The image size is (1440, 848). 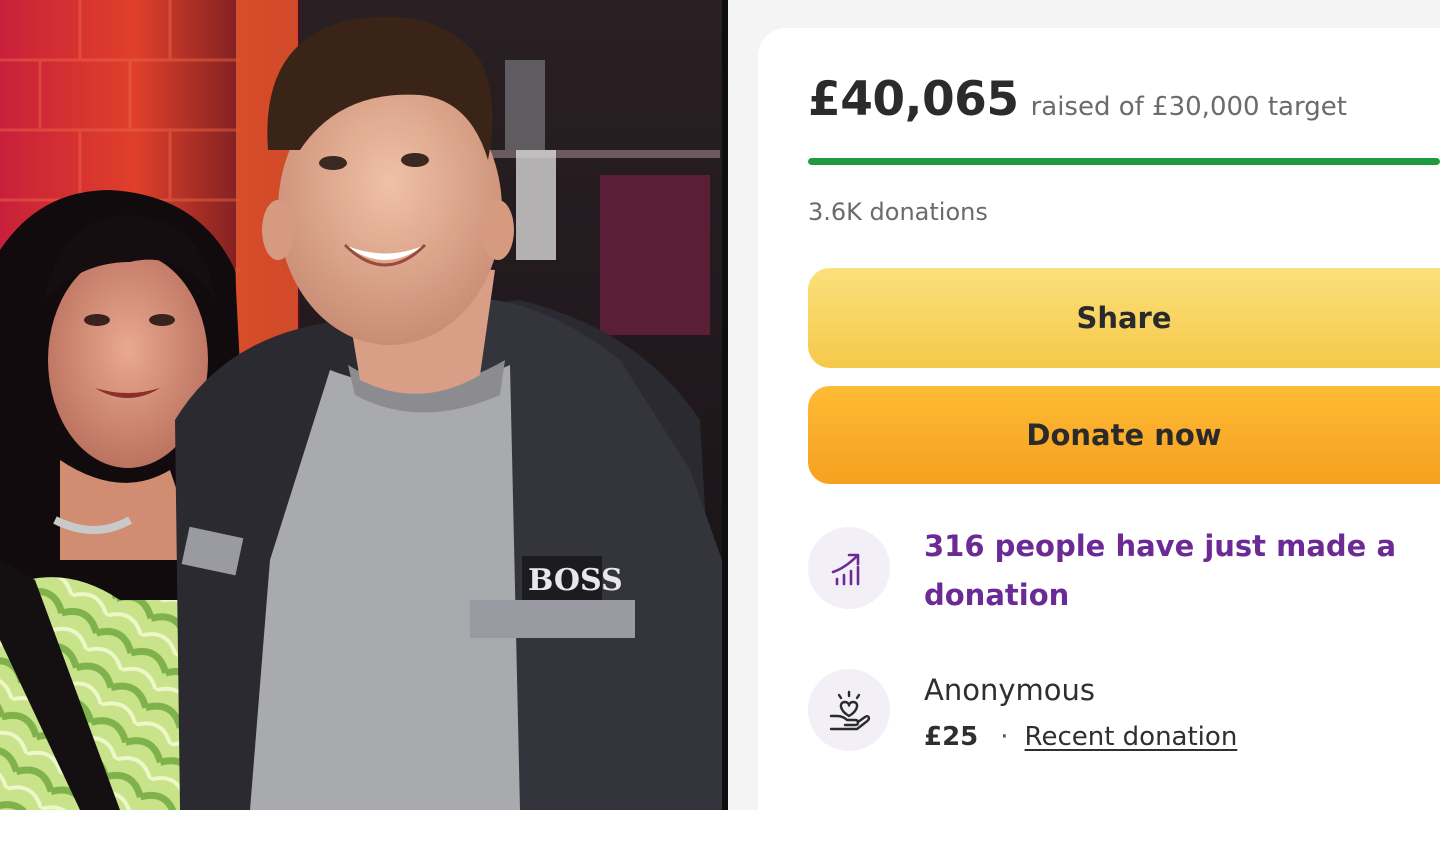 I want to click on donation-icon-badge, so click(x=849, y=710).